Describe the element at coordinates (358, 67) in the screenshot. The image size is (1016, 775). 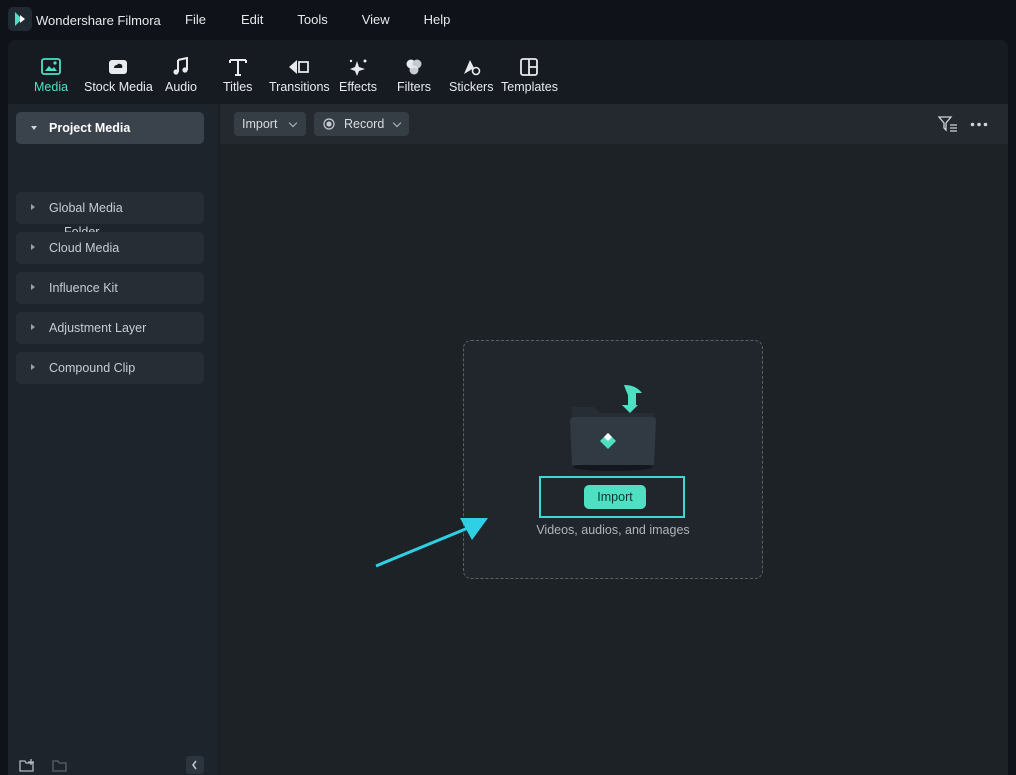
I see `sparkle-icon` at that location.